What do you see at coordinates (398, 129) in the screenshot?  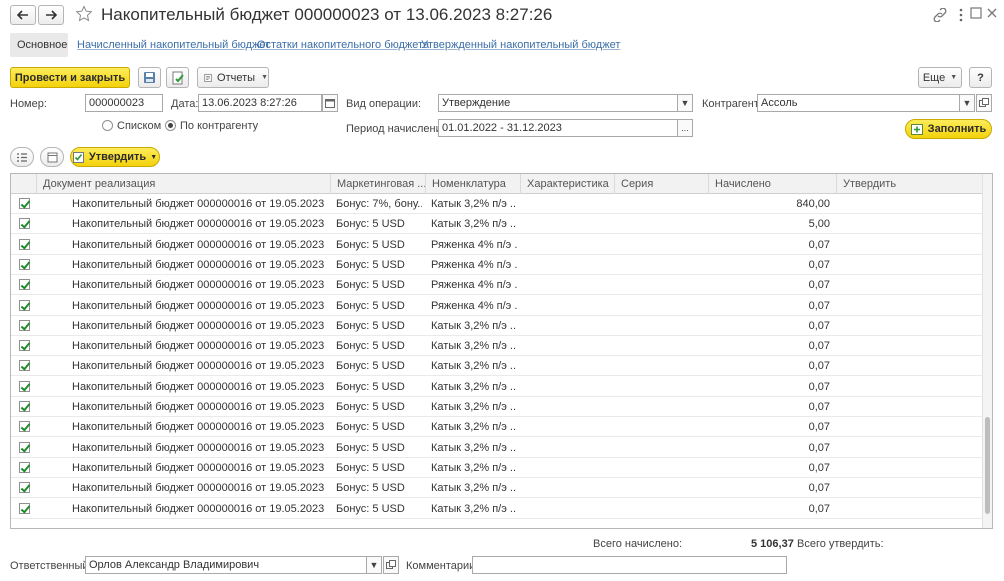 I see `period-label: Период начислений:` at bounding box center [398, 129].